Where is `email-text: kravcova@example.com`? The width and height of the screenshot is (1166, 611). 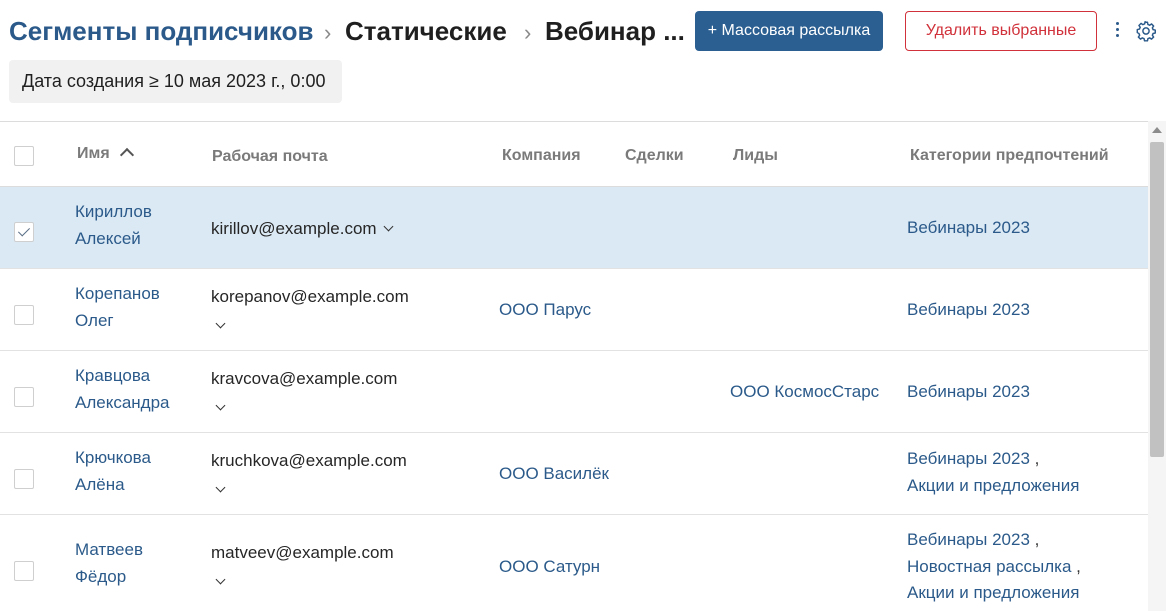 email-text: kravcova@example.com is located at coordinates (304, 378).